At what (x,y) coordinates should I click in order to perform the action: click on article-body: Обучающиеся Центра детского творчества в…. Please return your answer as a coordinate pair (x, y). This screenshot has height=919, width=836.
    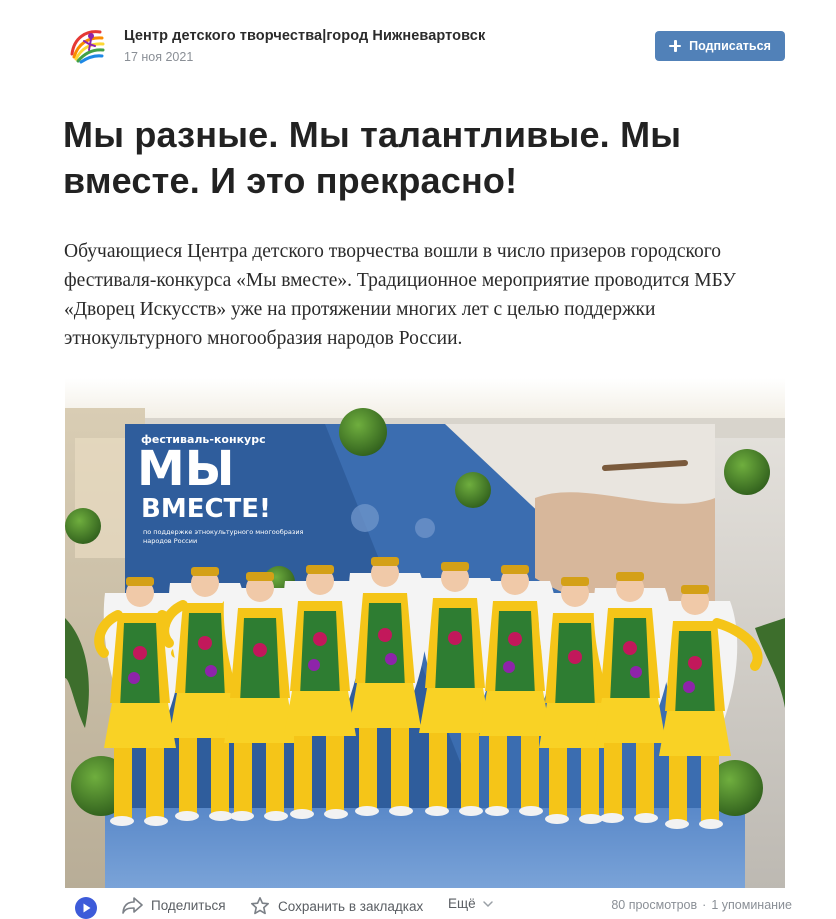
    Looking at the image, I should click on (400, 295).